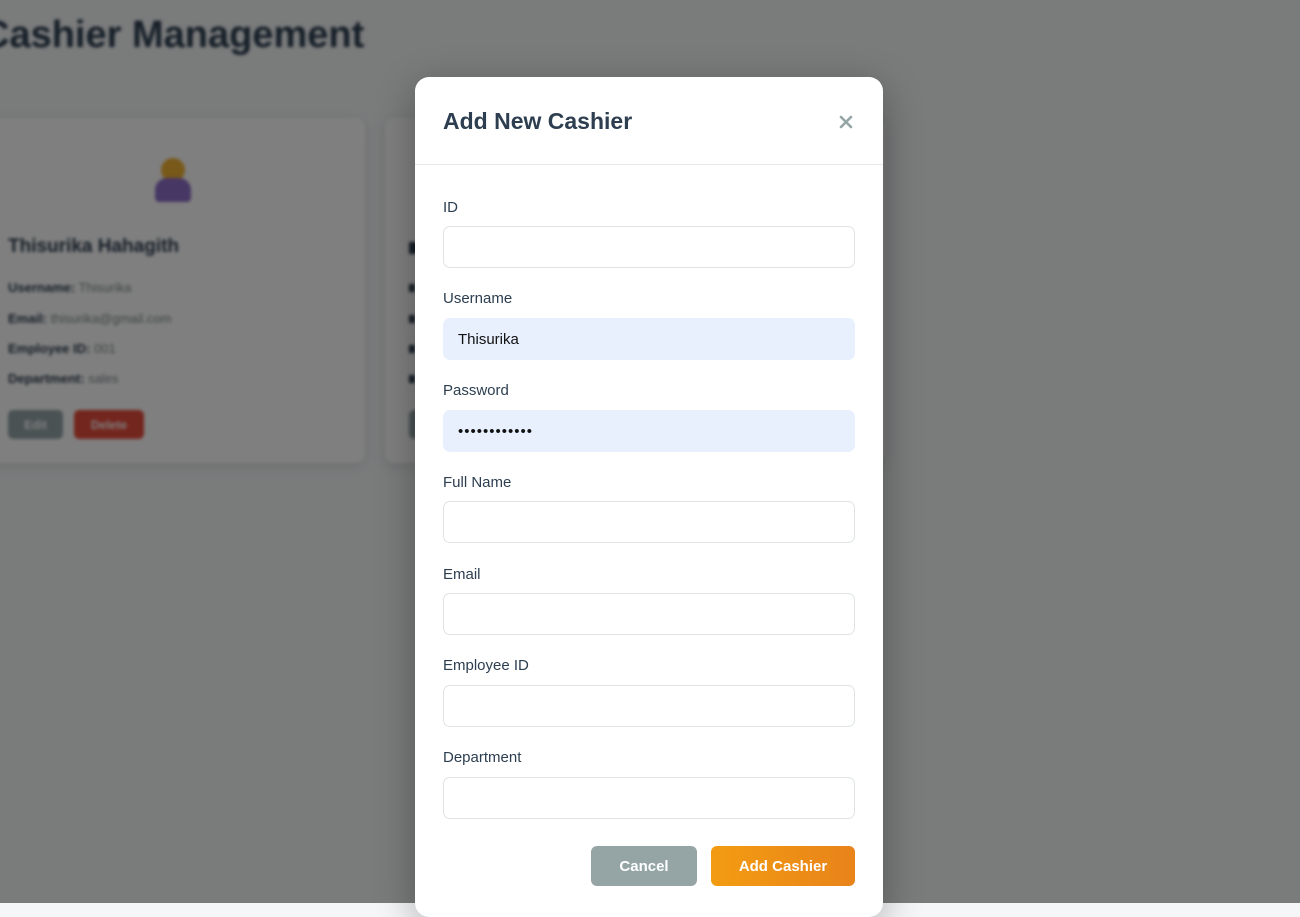  I want to click on id-input, so click(649, 247).